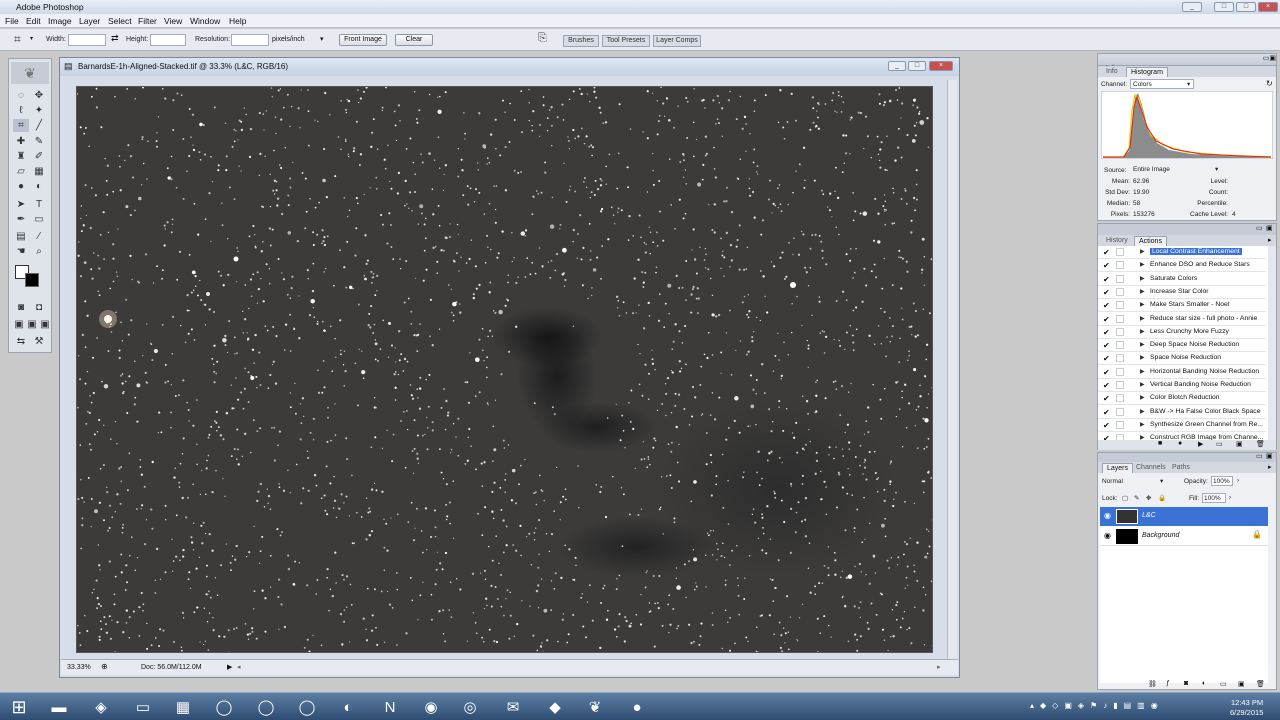  What do you see at coordinates (1182, 346) in the screenshot?
I see `action-item: ✔ ▶ Deep Space Noise Reduction` at bounding box center [1182, 346].